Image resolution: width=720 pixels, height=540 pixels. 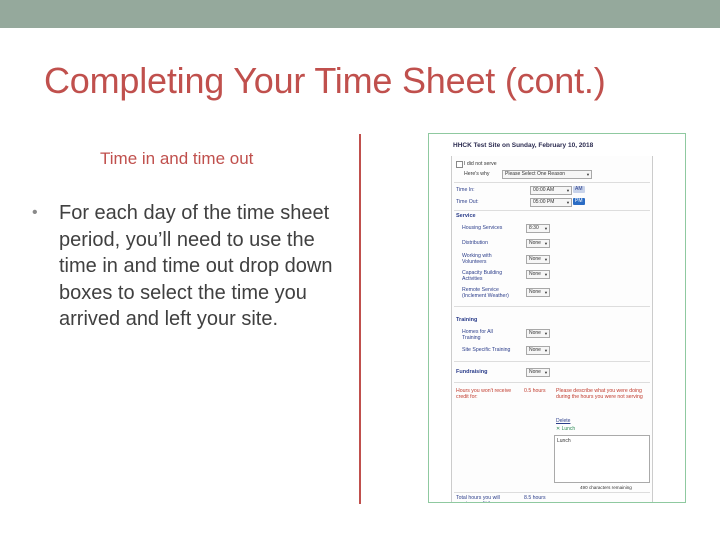 What do you see at coordinates (579, 189) in the screenshot?
I see `am-button: AM` at bounding box center [579, 189].